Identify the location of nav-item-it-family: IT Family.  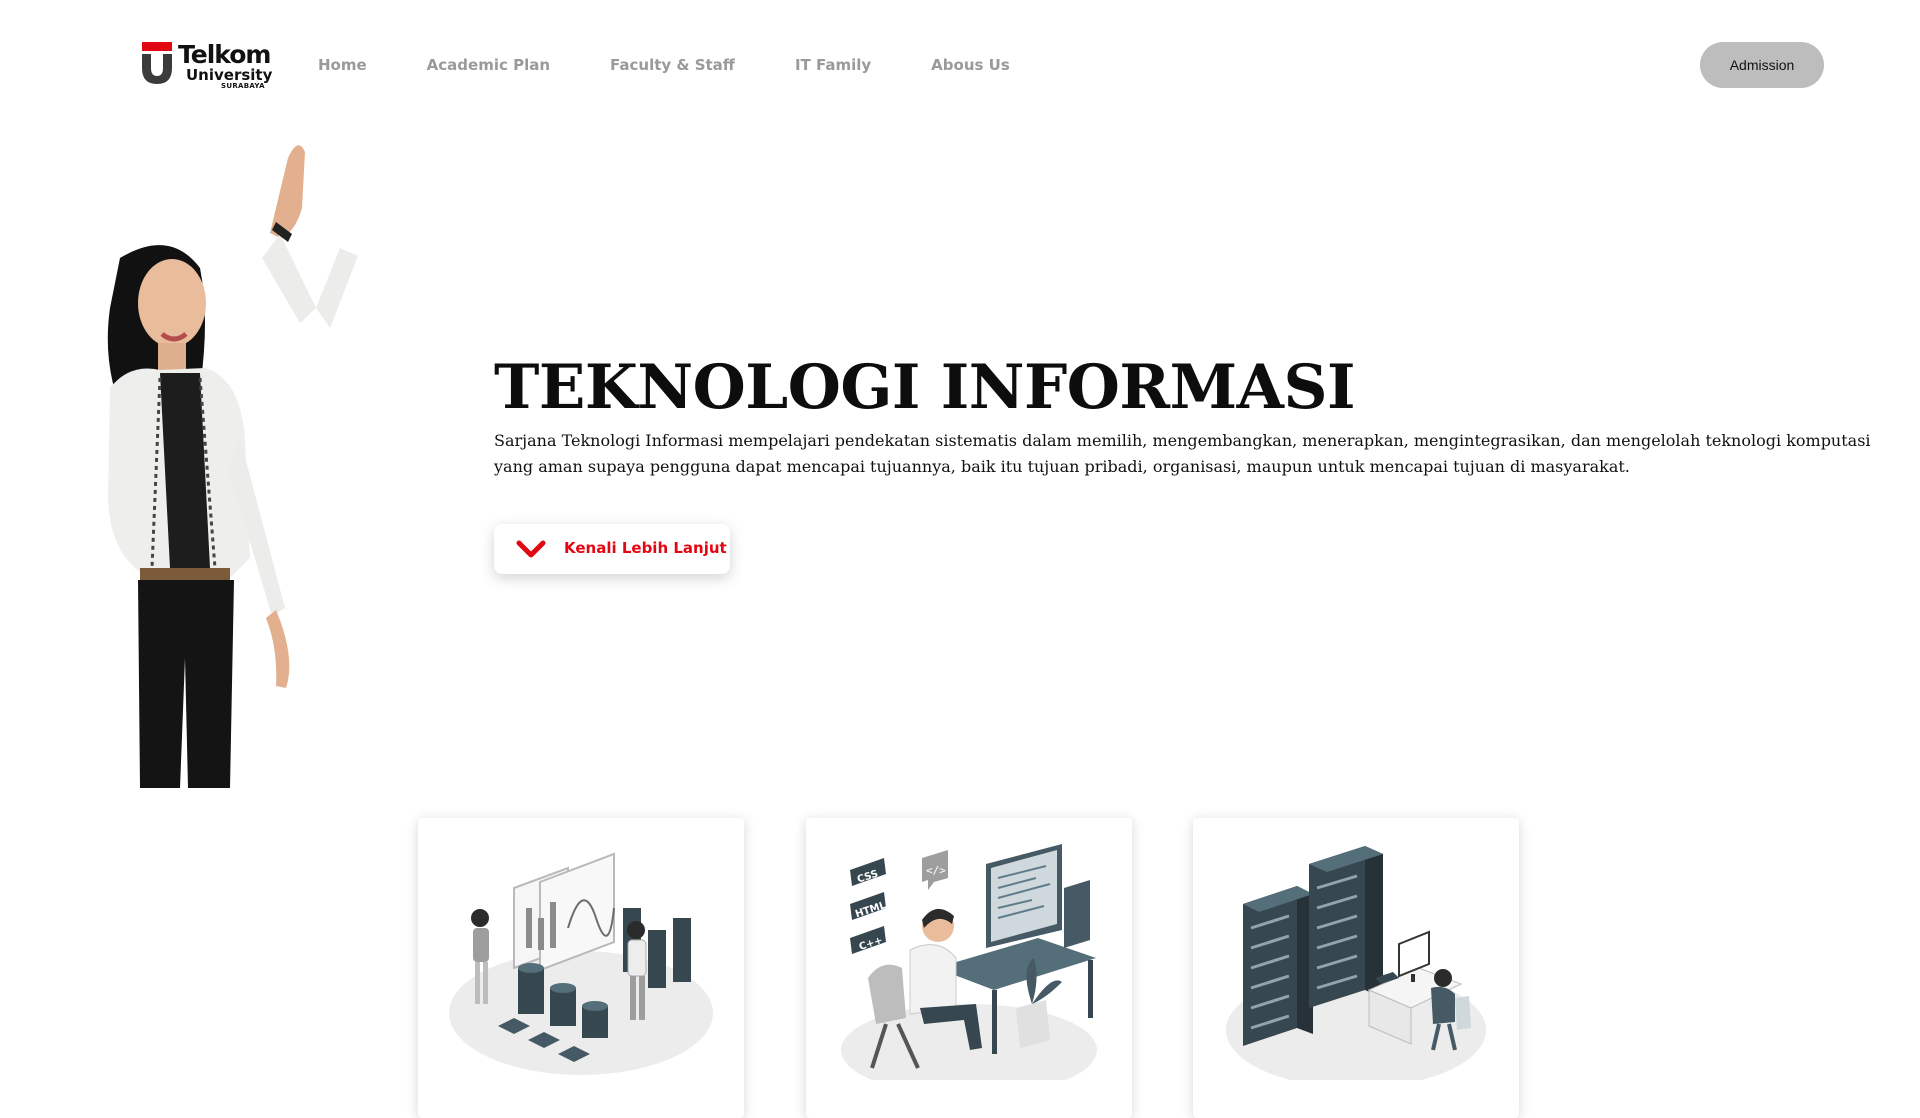
(833, 65).